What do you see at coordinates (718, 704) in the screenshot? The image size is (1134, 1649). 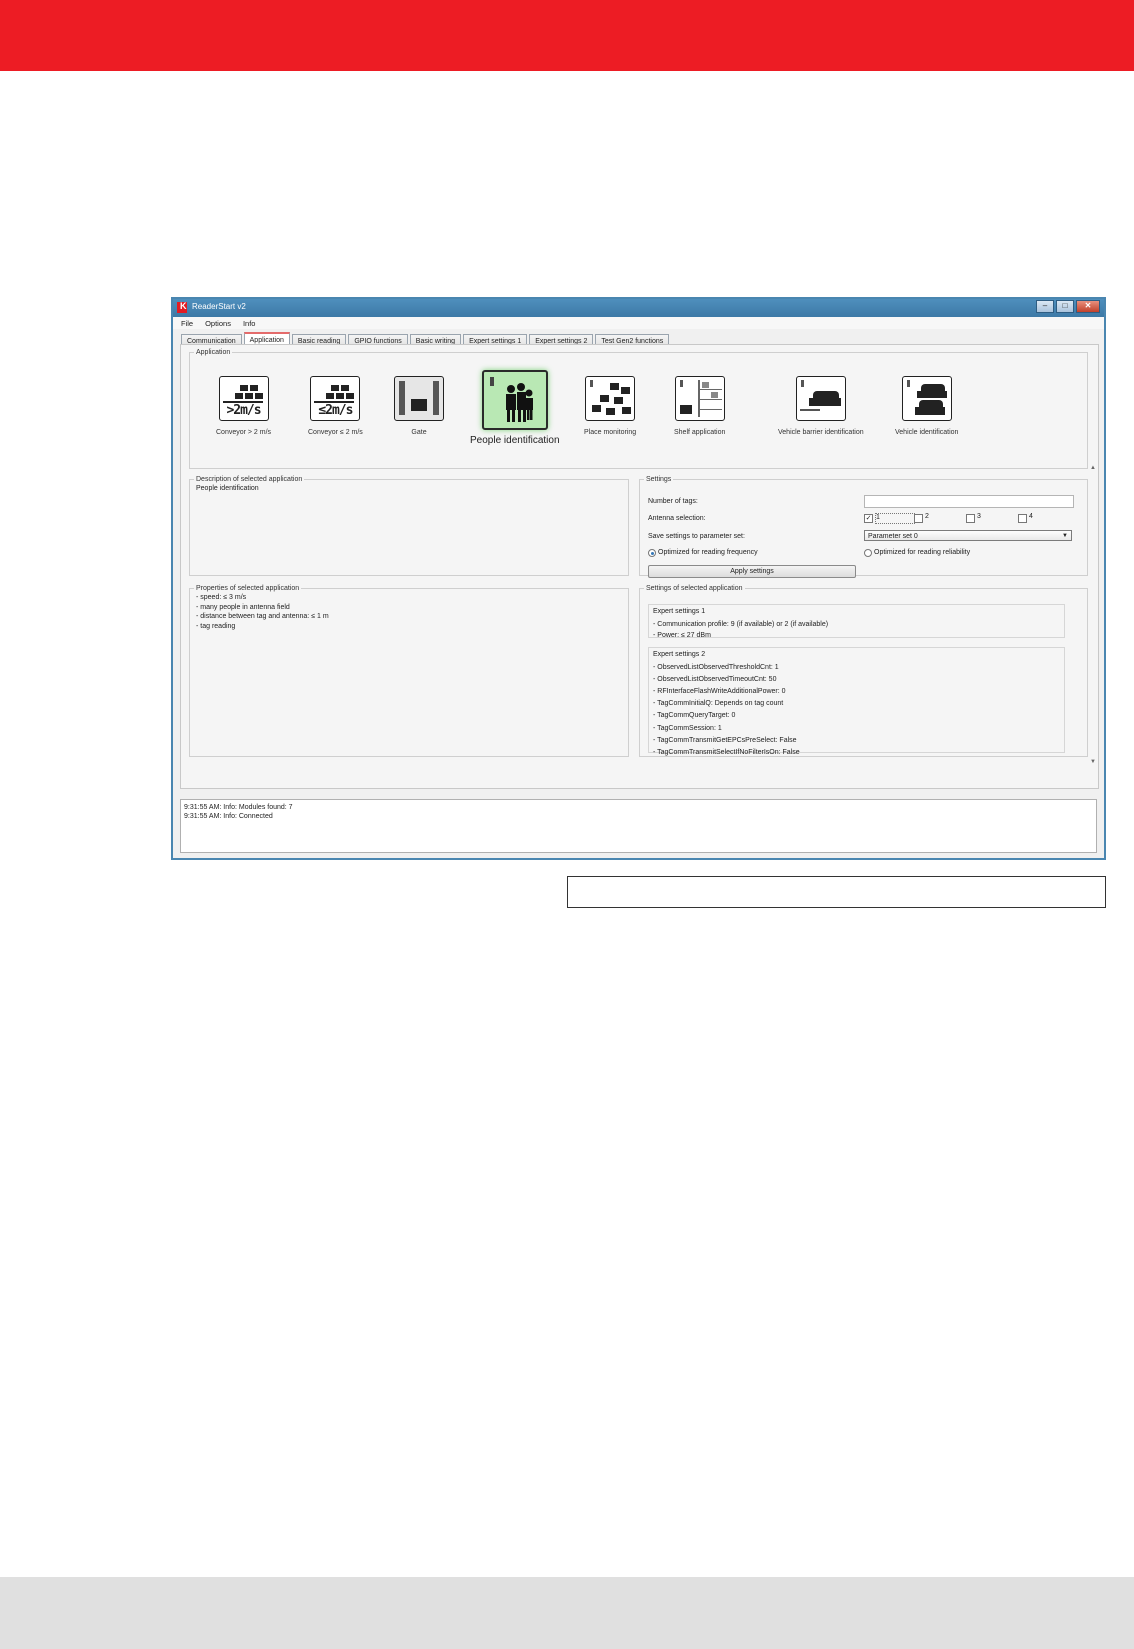 I see `expert-setting-line: - TagCommInitialQ: Depends on tag count` at bounding box center [718, 704].